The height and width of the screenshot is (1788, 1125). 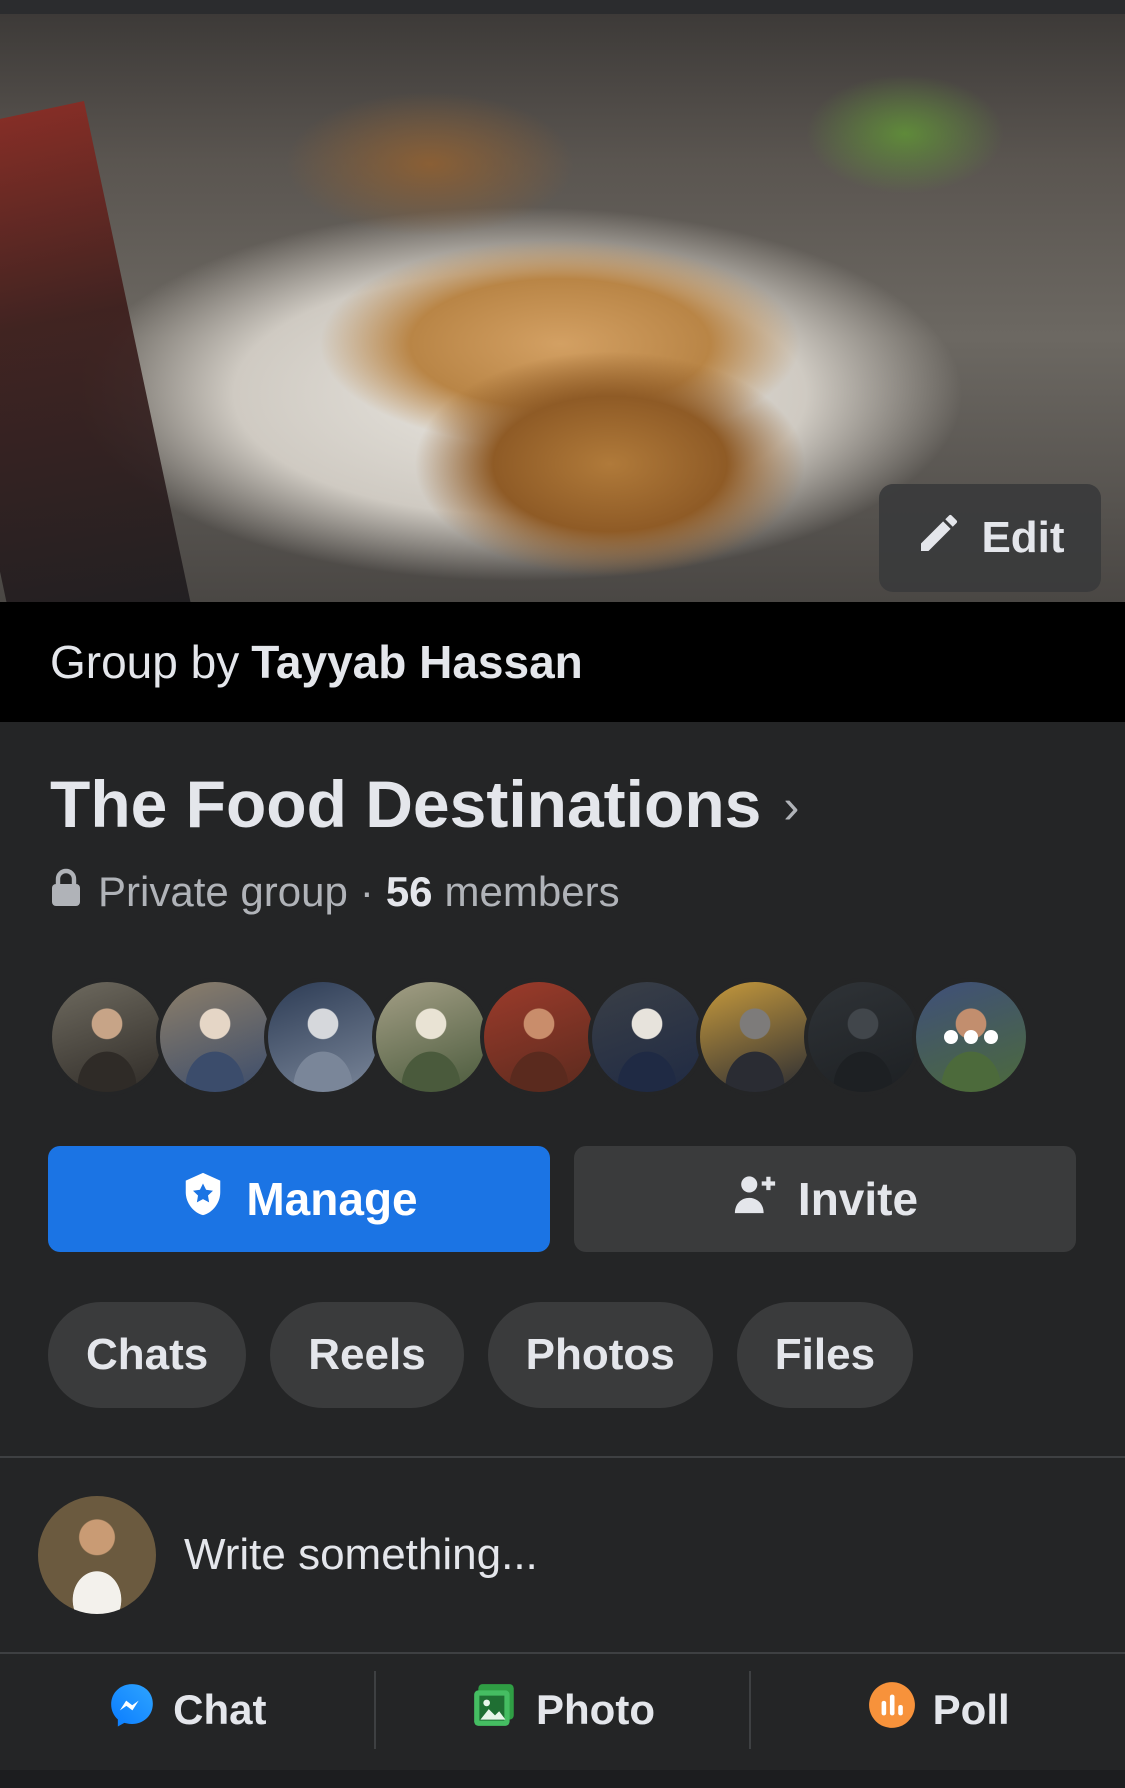 What do you see at coordinates (825, 1355) in the screenshot?
I see `tab-files: Files` at bounding box center [825, 1355].